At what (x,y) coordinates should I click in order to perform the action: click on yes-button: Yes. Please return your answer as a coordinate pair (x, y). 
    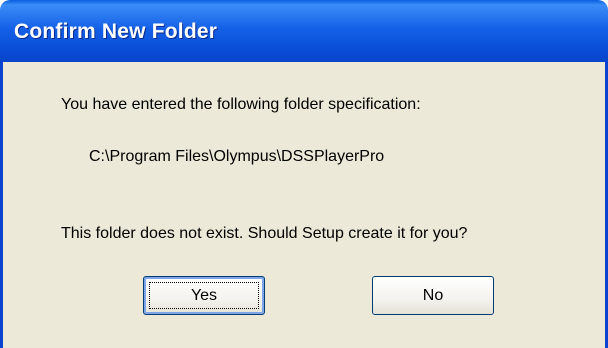
    Looking at the image, I should click on (204, 295).